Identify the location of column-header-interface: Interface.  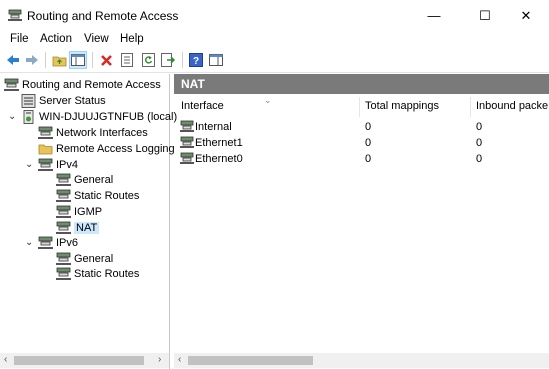
(202, 106).